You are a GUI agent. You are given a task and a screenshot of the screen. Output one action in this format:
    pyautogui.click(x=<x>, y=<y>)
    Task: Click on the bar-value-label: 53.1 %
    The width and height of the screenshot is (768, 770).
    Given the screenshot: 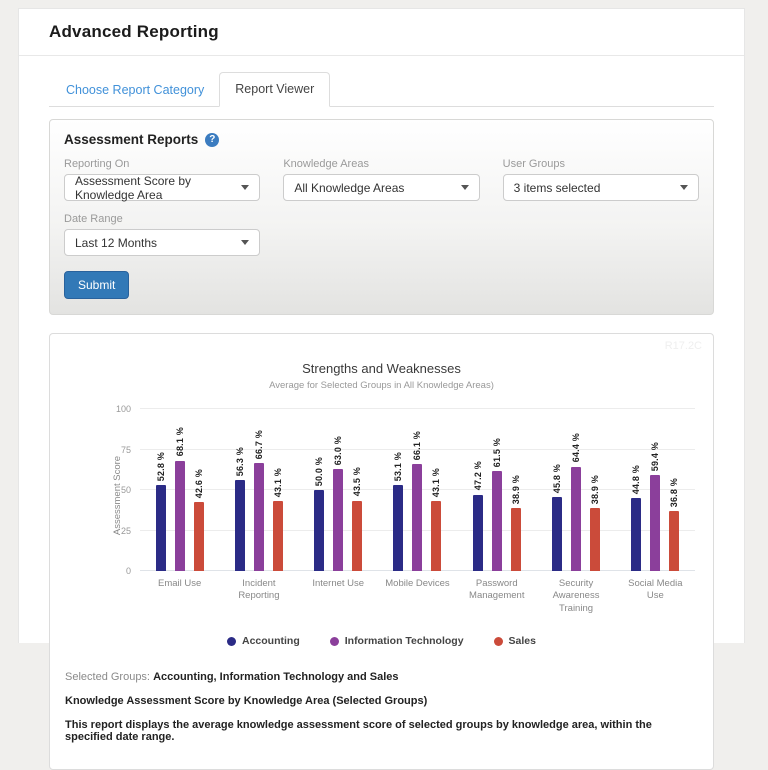 What is the action you would take?
    pyautogui.click(x=398, y=466)
    